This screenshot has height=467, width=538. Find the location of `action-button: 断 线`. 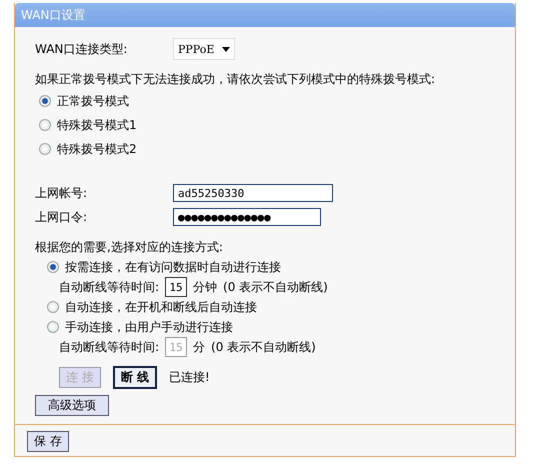

action-button: 断 线 is located at coordinates (135, 377).